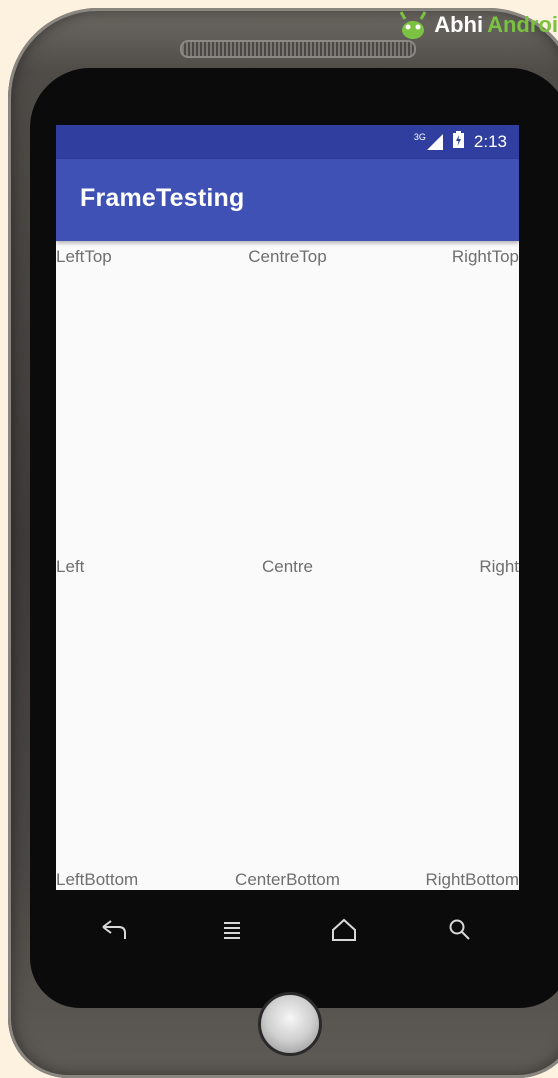 Image resolution: width=558 pixels, height=1078 pixels. I want to click on logo-text-abhi: Abhi, so click(459, 24).